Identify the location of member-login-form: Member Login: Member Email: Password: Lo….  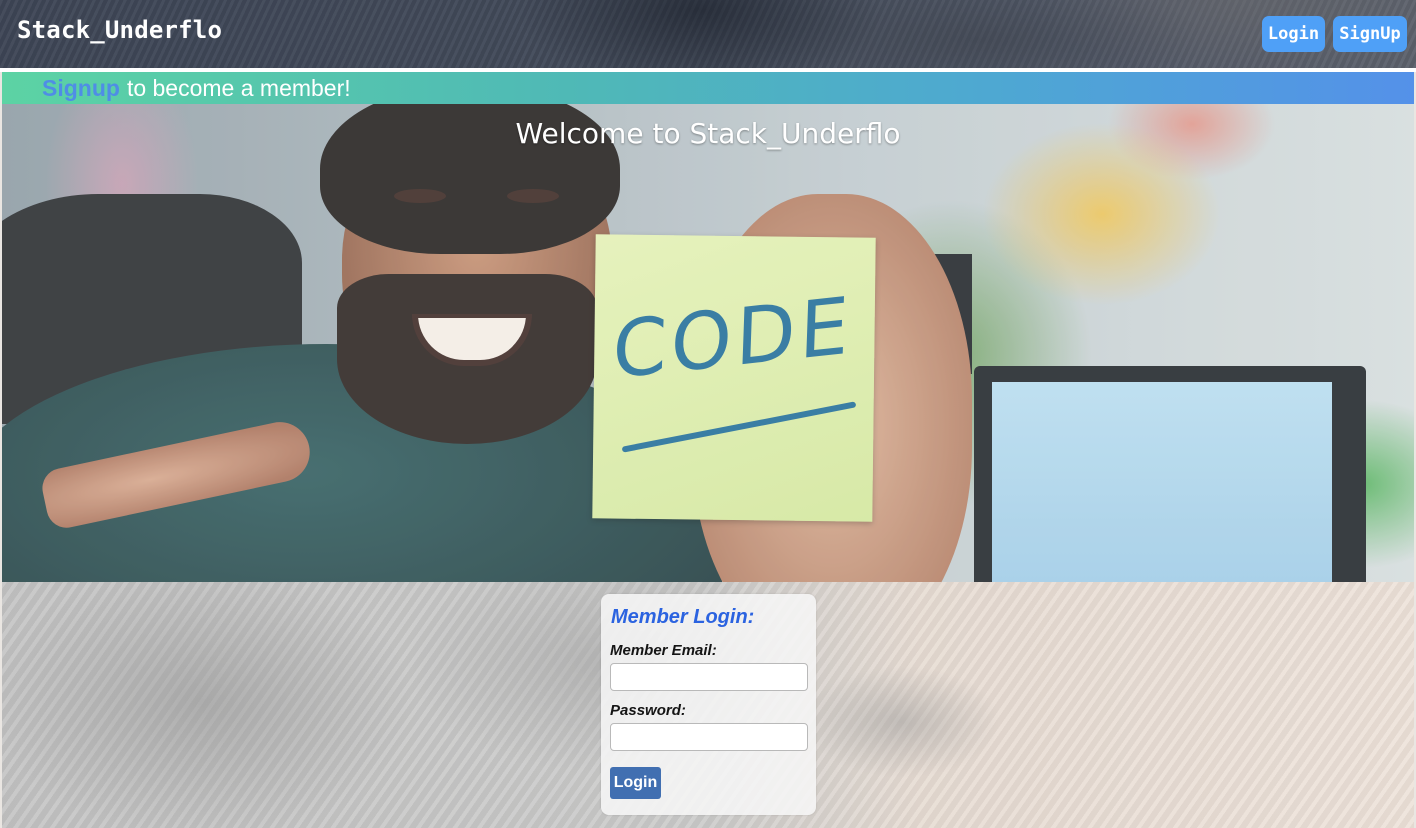
(708, 704).